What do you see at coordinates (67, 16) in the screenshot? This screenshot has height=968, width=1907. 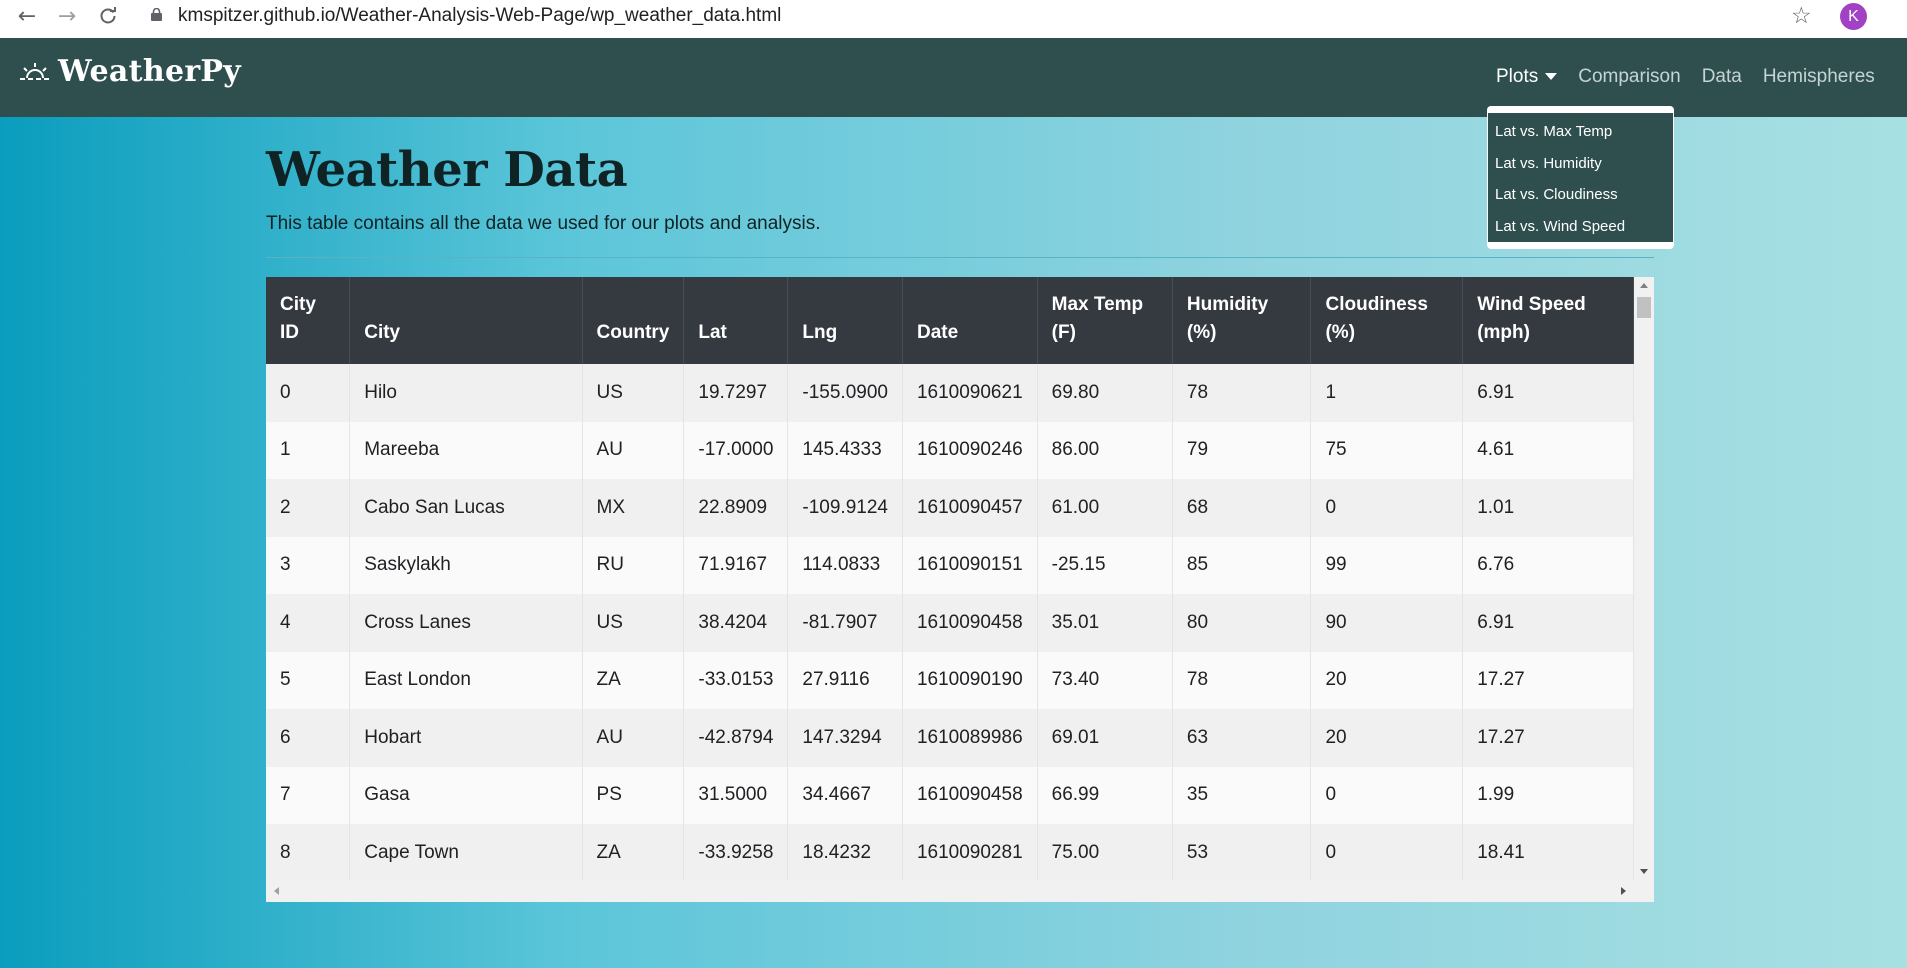 I see `forward-arrow-icon: →` at bounding box center [67, 16].